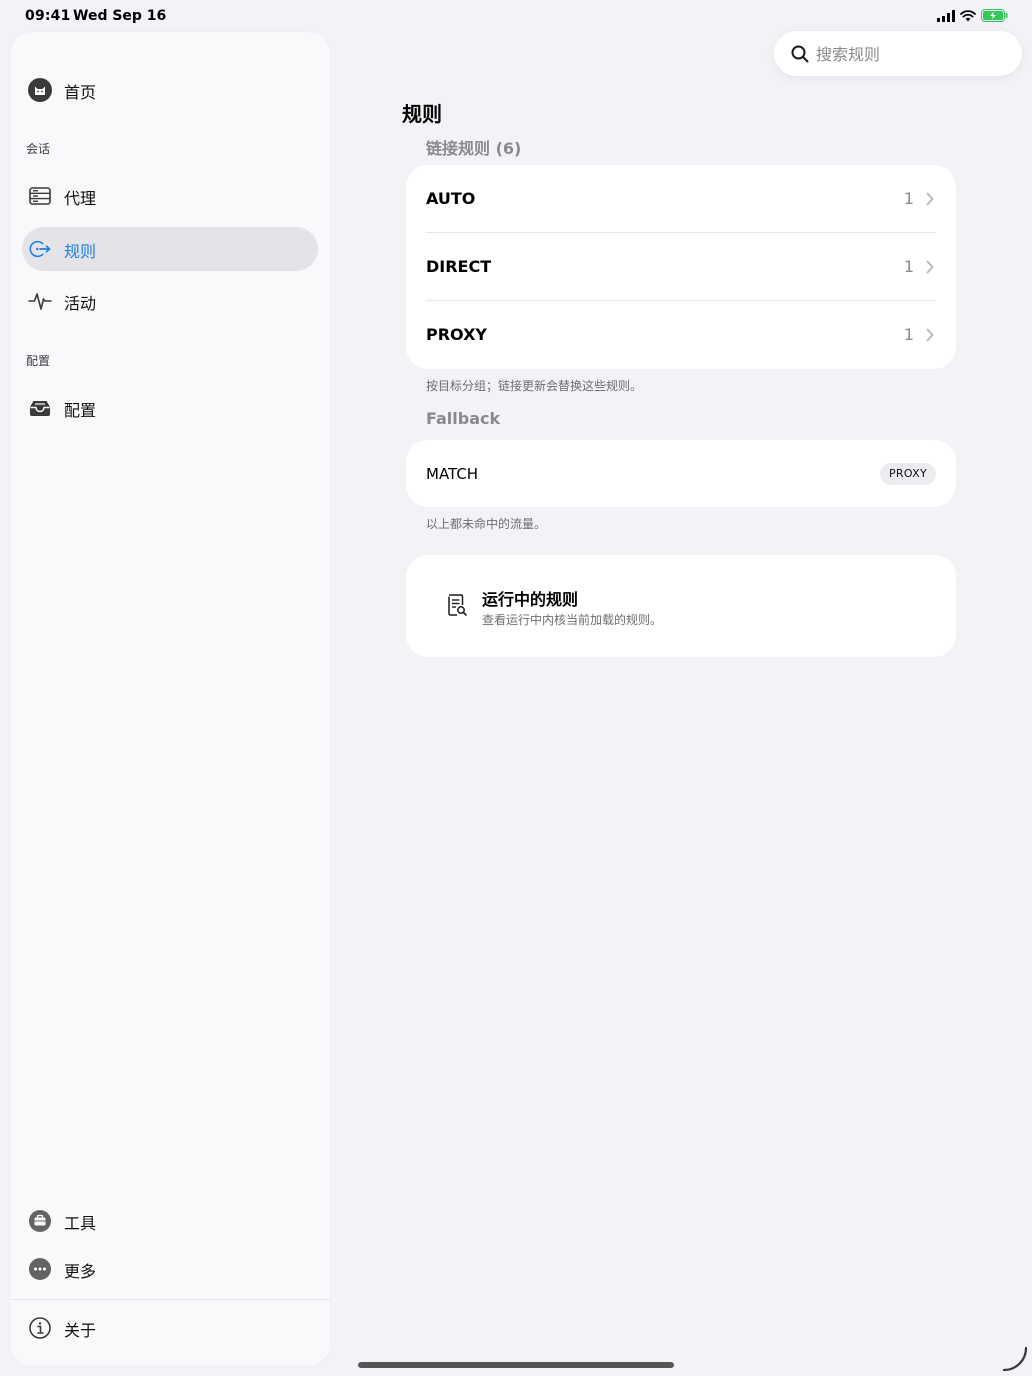  Describe the element at coordinates (994, 15) in the screenshot. I see `battery-charging-icon` at that location.